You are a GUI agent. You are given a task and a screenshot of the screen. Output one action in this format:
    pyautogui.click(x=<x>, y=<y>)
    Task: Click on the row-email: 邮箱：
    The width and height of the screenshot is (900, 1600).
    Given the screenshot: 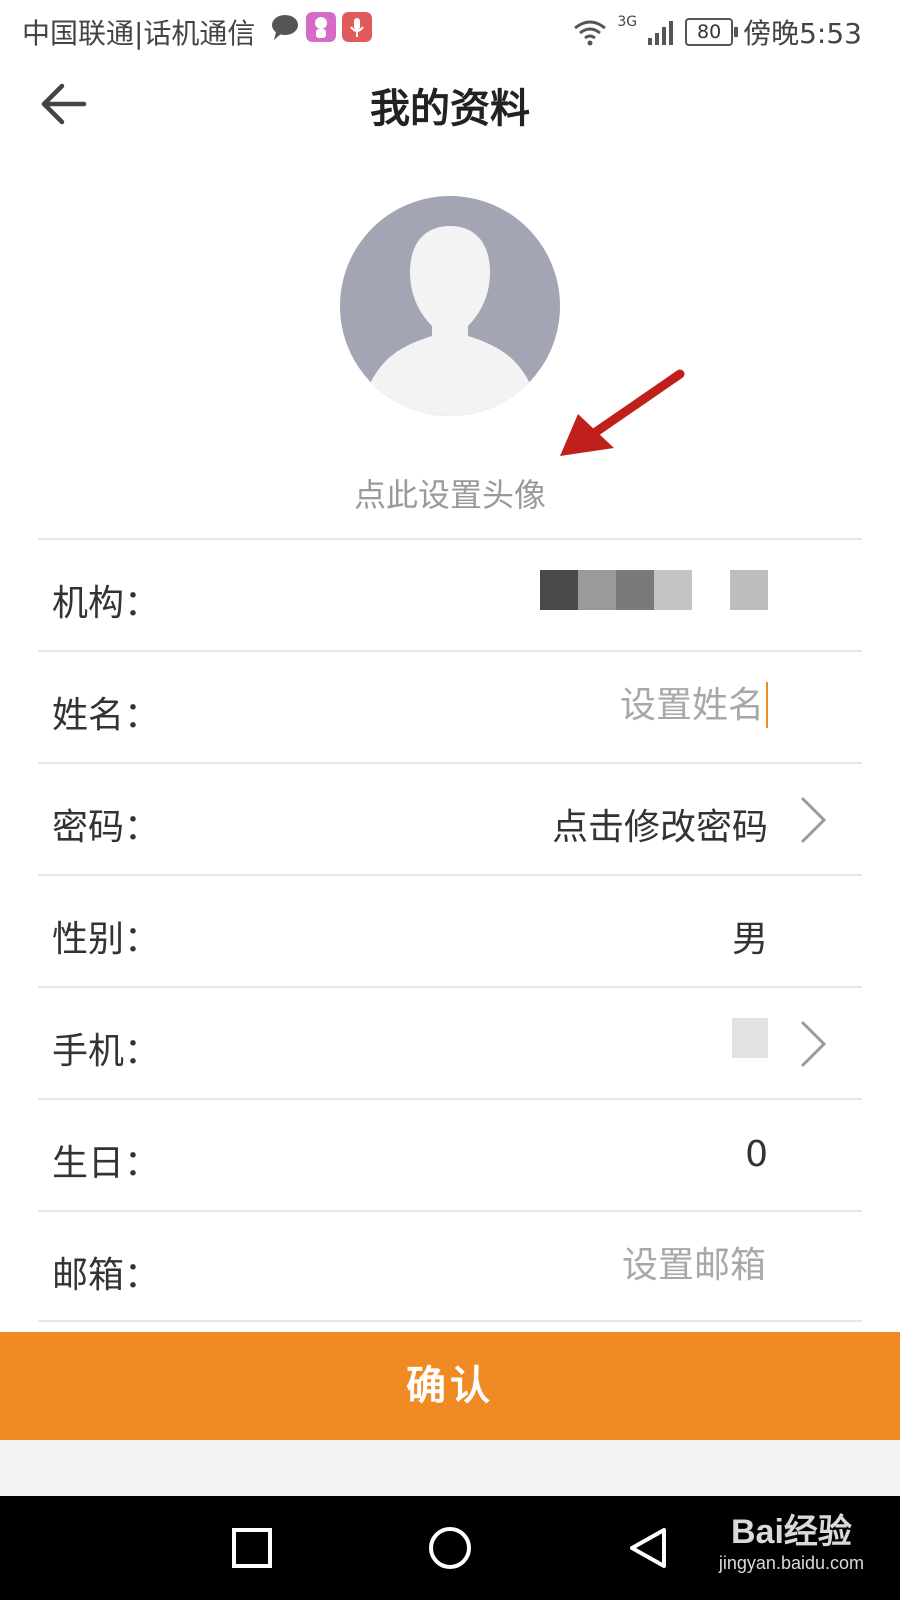 What is the action you would take?
    pyautogui.click(x=450, y=1266)
    